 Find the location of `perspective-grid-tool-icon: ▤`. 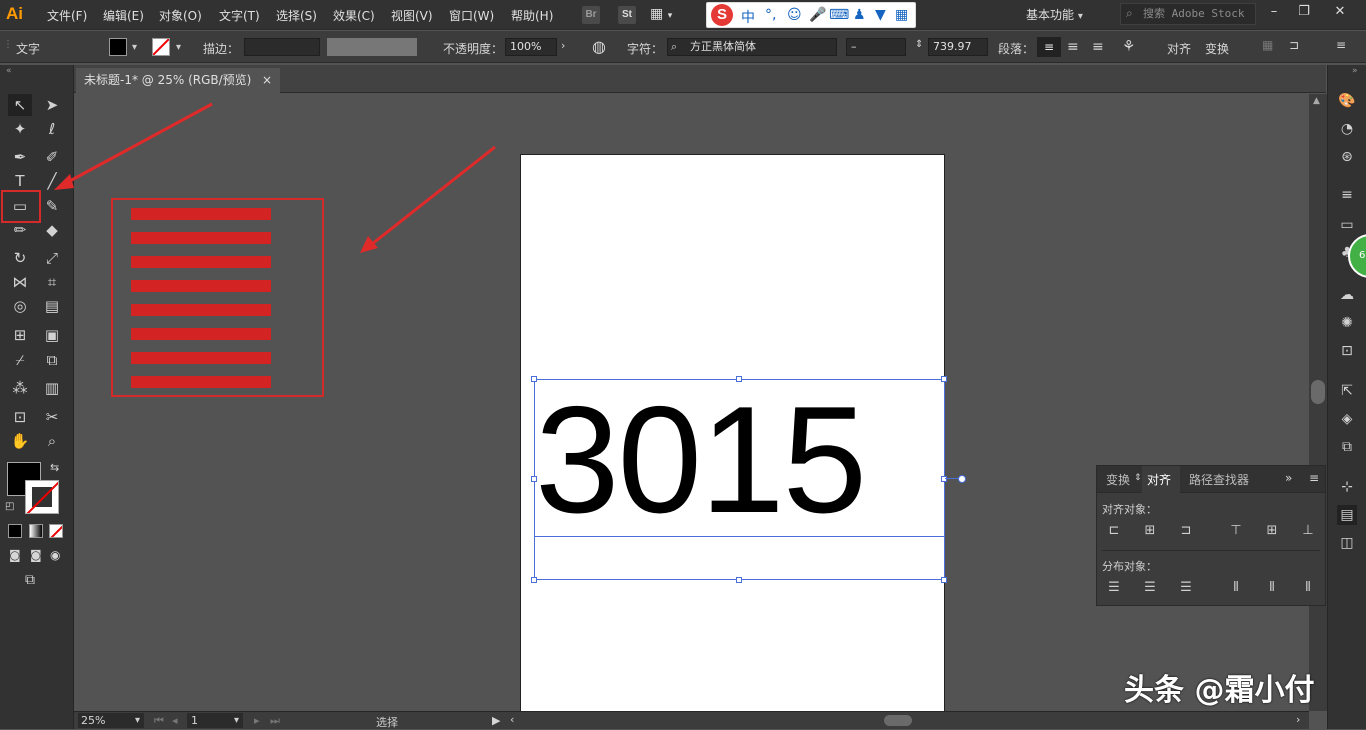

perspective-grid-tool-icon: ▤ is located at coordinates (52, 306).